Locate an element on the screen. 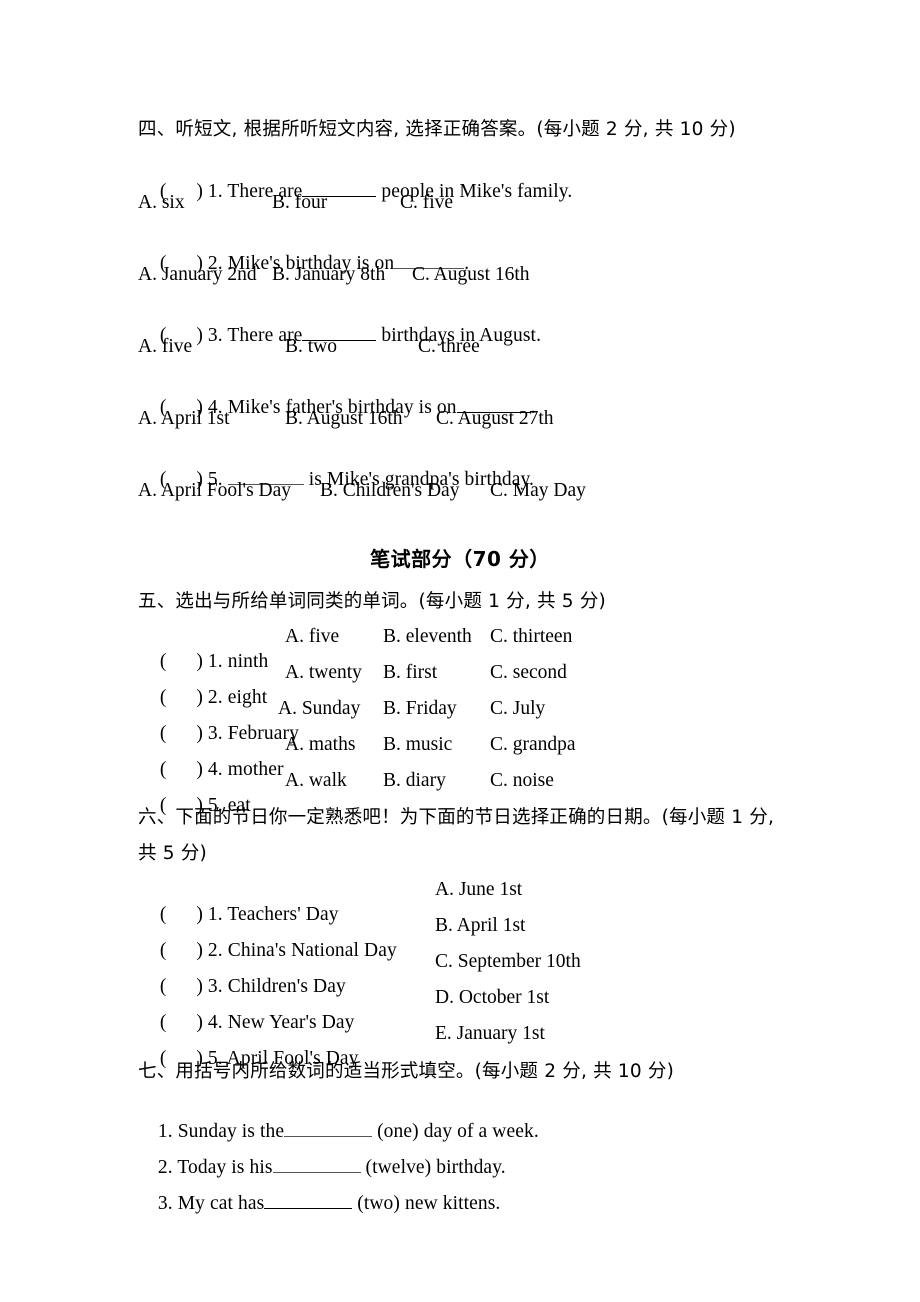 This screenshot has width=920, height=1302. option-b: B. four is located at coordinates (299, 203).